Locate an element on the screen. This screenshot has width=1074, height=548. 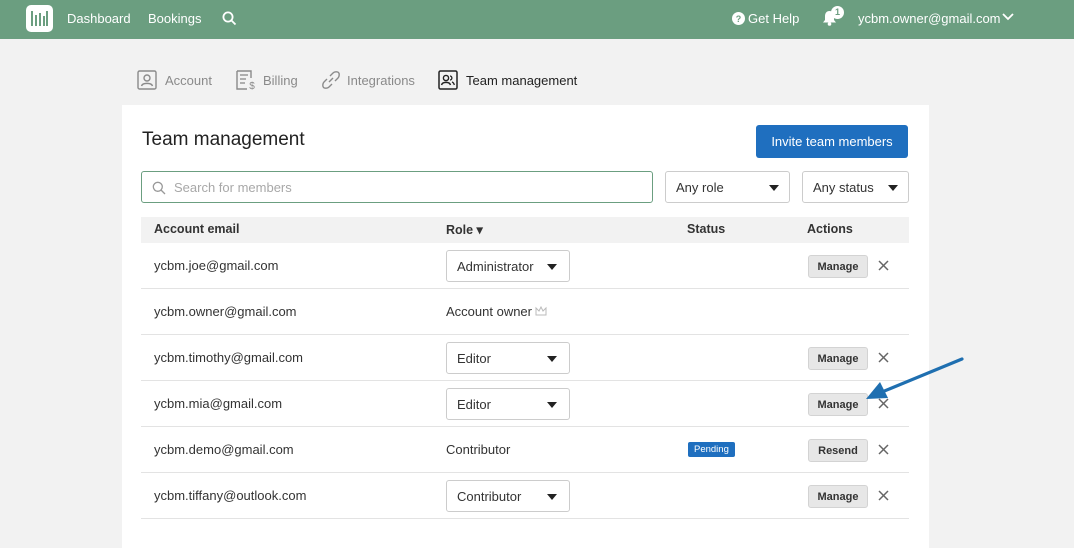
column-header-role: Role ▾ is located at coordinates (464, 229).